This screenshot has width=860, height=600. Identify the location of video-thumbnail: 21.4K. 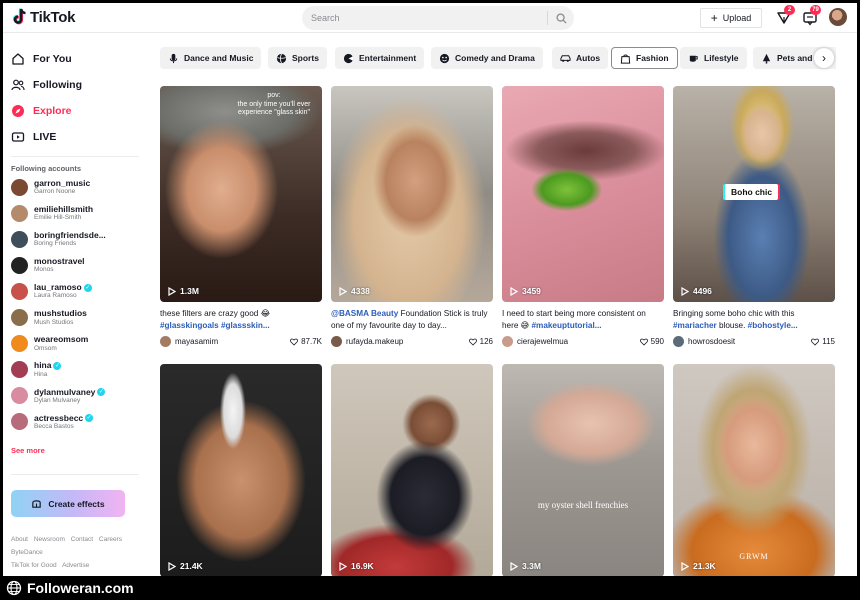
(241, 470).